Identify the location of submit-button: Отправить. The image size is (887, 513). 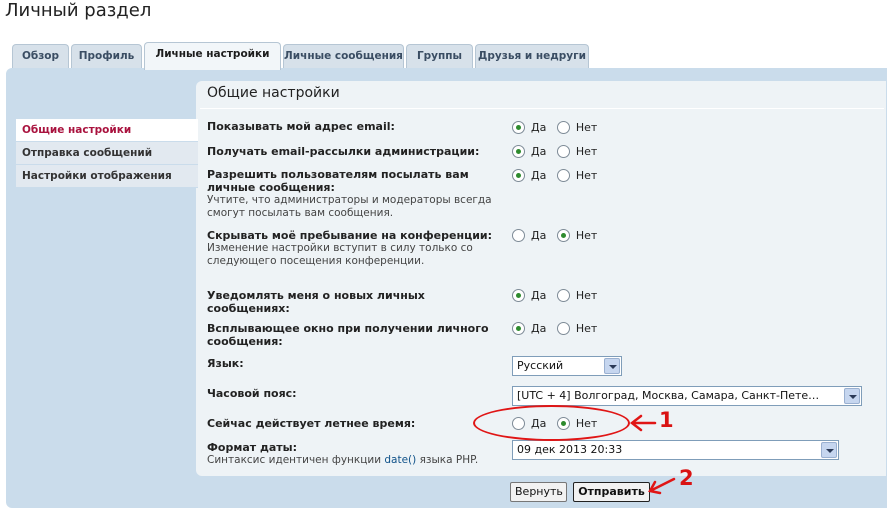
(611, 492).